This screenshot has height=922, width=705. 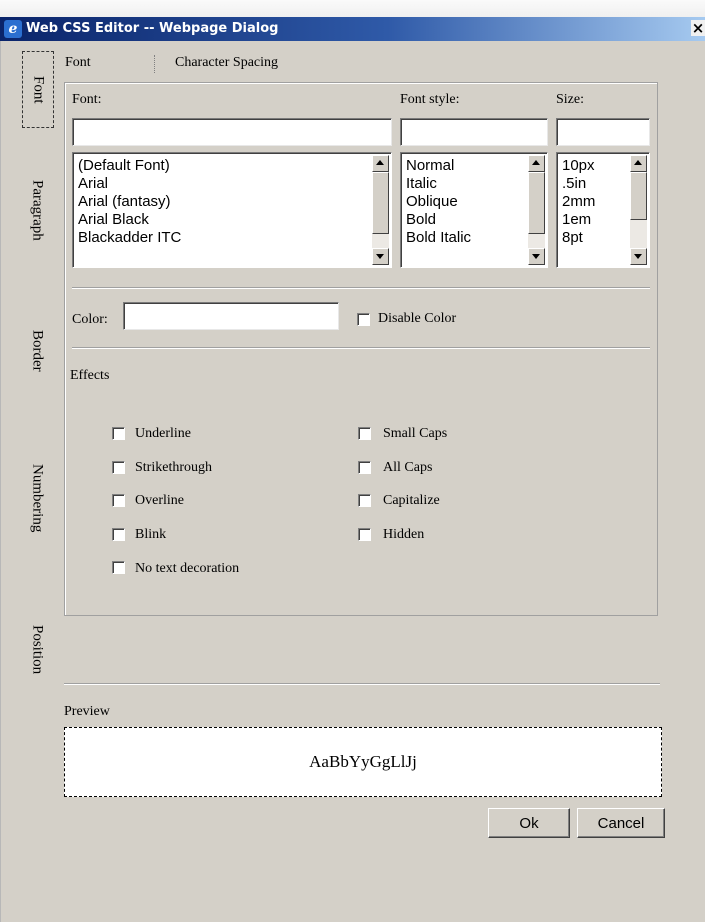 I want to click on hidden-checkbox, so click(x=364, y=534).